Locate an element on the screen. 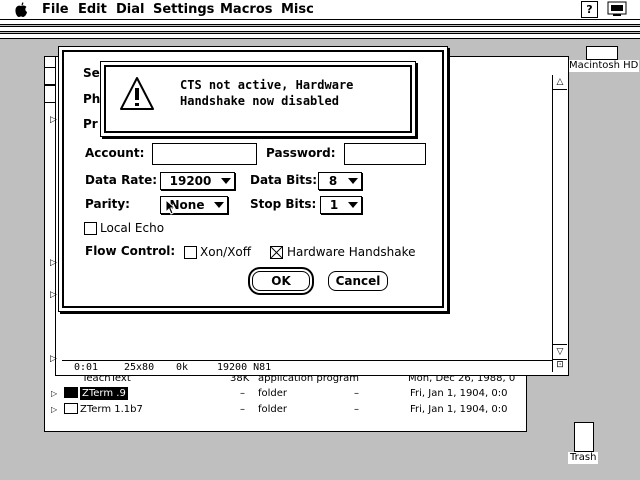 This screenshot has height=480, width=640. parity-label: Parity: is located at coordinates (107, 204).